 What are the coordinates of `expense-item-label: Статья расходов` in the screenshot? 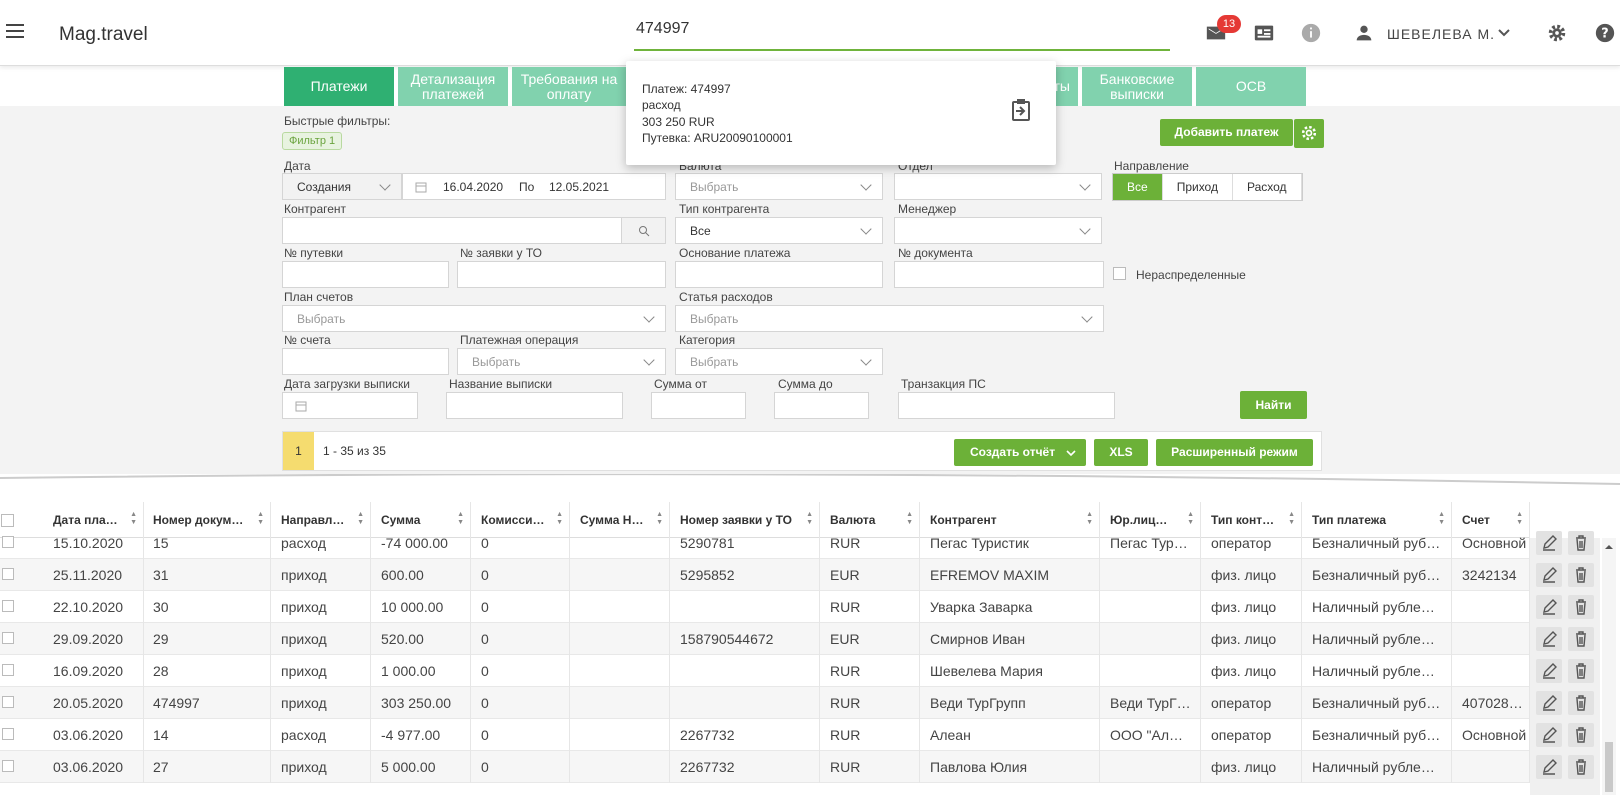 It's located at (726, 297).